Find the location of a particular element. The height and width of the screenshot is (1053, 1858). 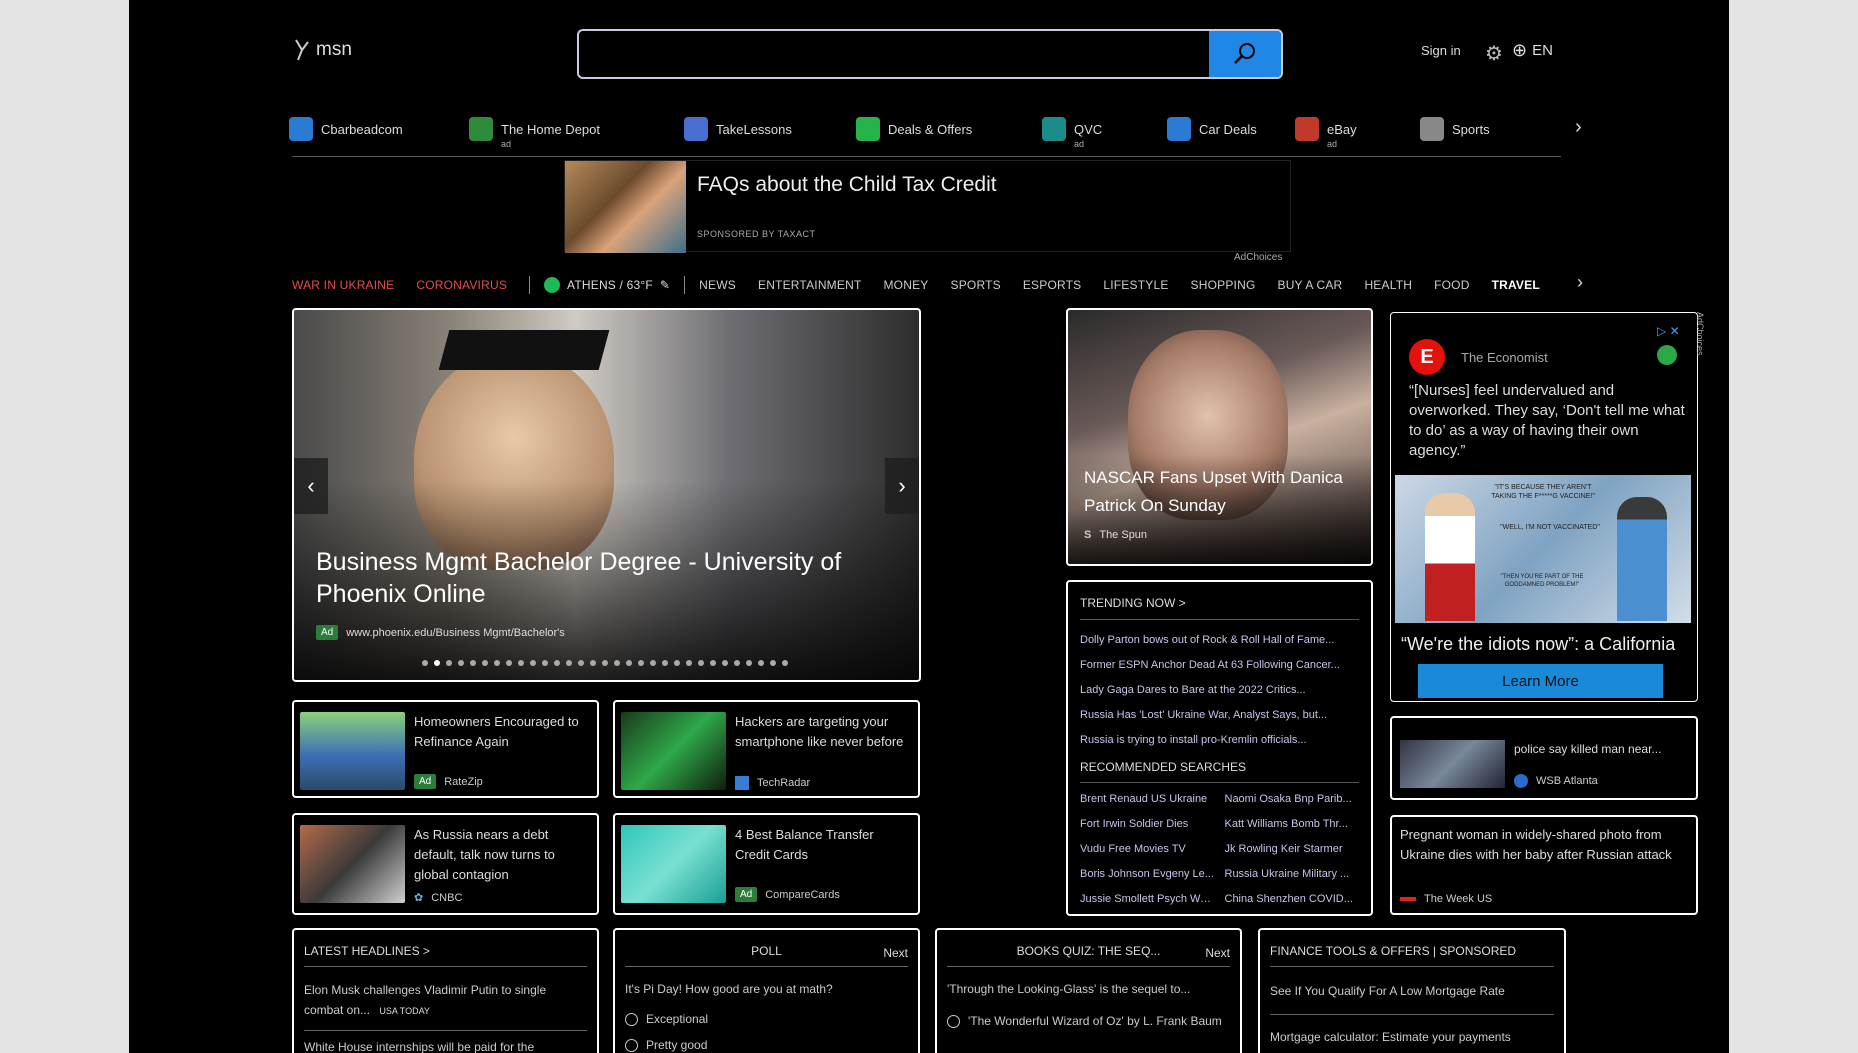

adchoices-vertical-label: AdChoices is located at coordinates (1700, 334).